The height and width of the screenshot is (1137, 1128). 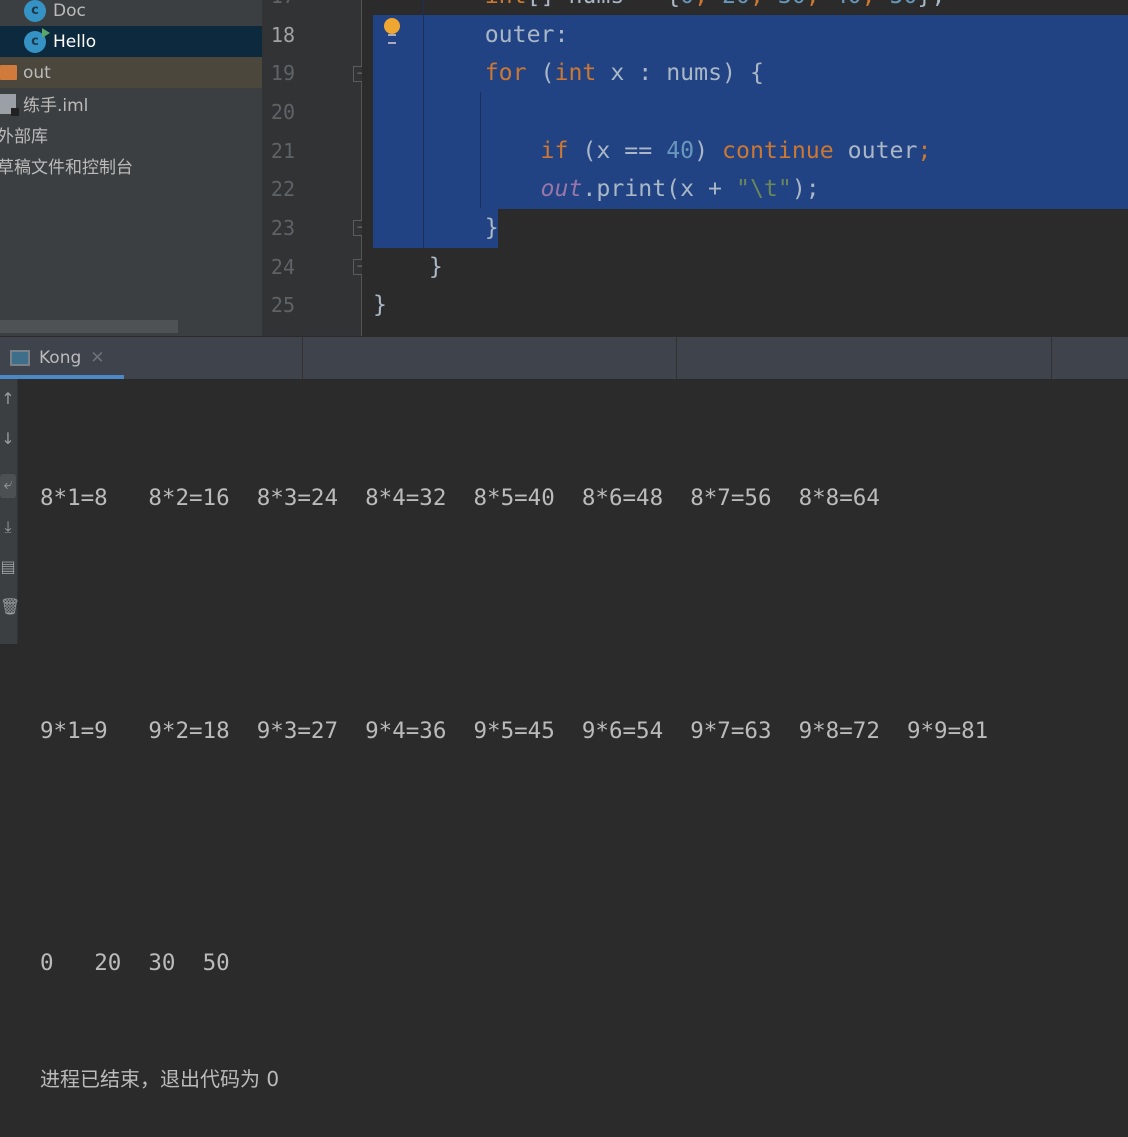 I want to click on console-line: 0 20 30 50, so click(x=148, y=962).